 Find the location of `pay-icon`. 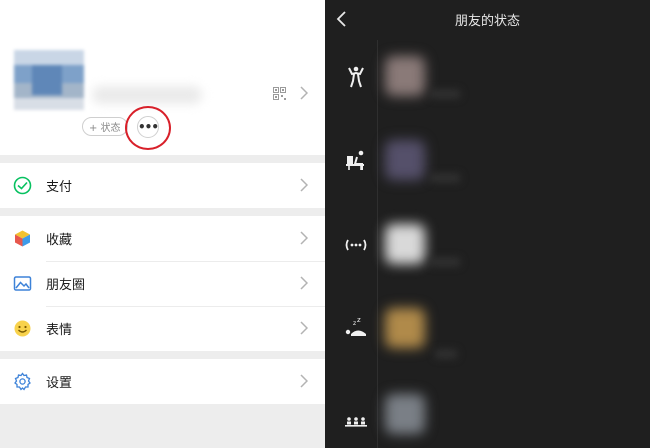

pay-icon is located at coordinates (22, 185).